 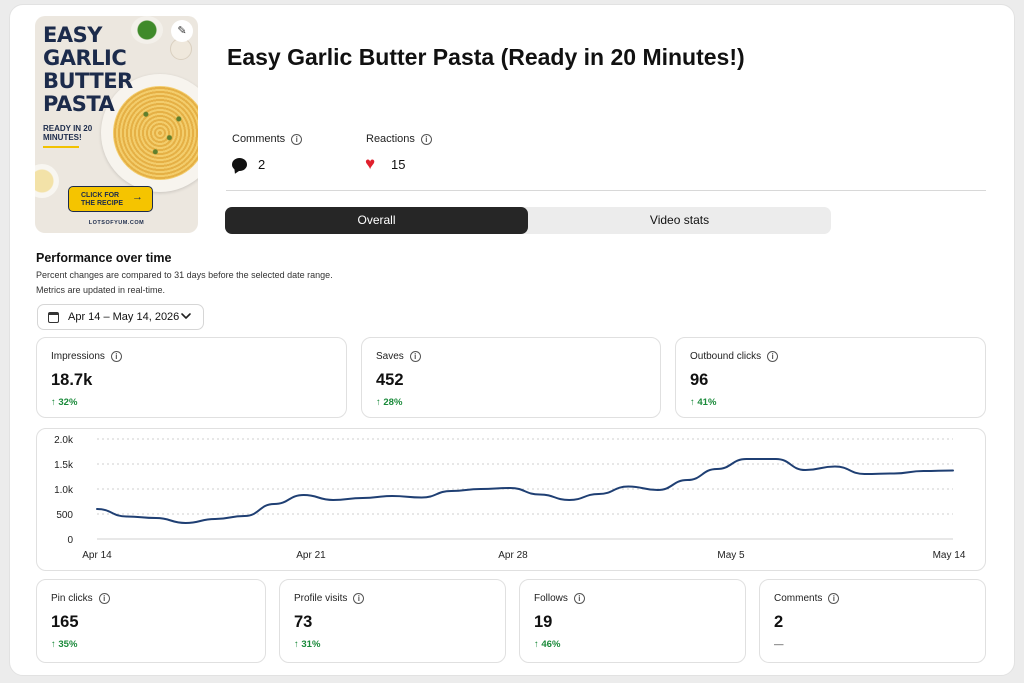 What do you see at coordinates (262, 164) in the screenshot?
I see `comments-count: 2` at bounding box center [262, 164].